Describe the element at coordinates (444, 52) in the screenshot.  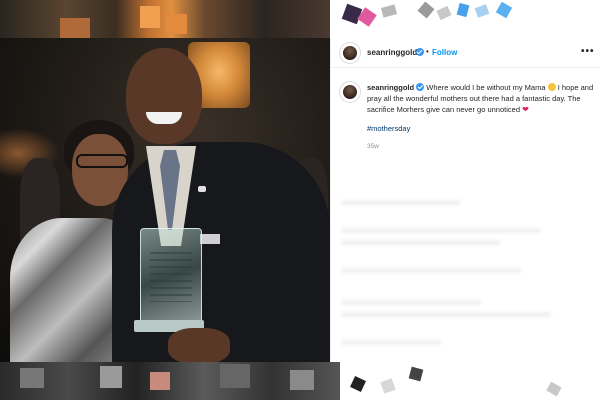
I see `follow-button: Follow` at that location.